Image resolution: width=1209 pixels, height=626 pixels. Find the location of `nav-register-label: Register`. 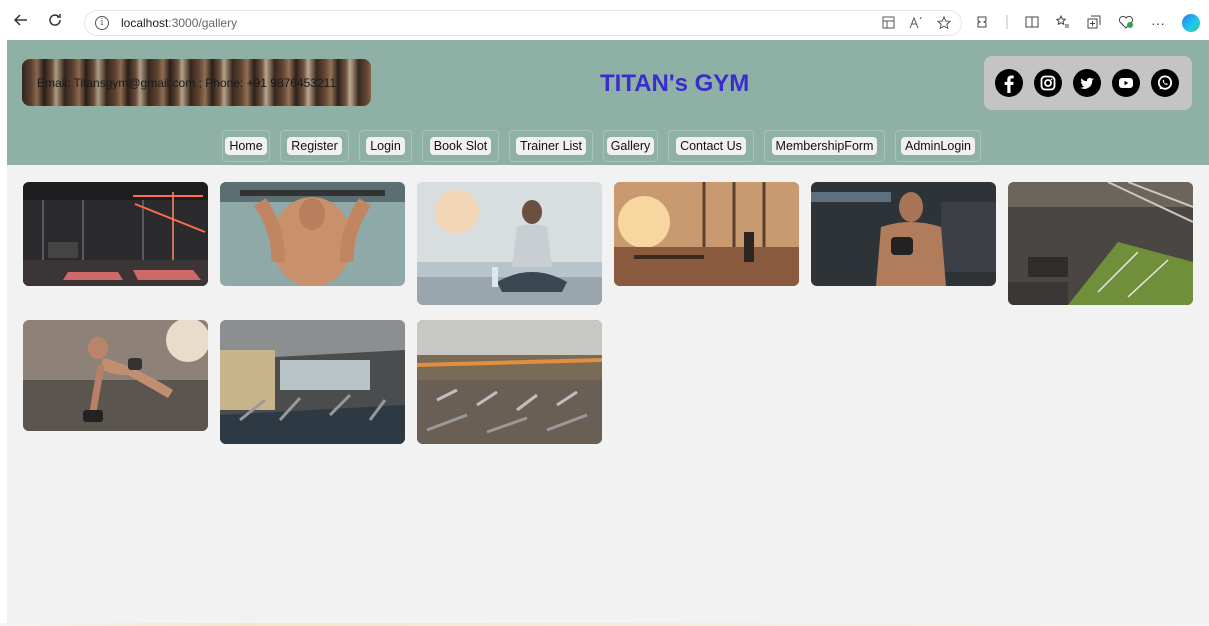

nav-register-label: Register is located at coordinates (314, 146).